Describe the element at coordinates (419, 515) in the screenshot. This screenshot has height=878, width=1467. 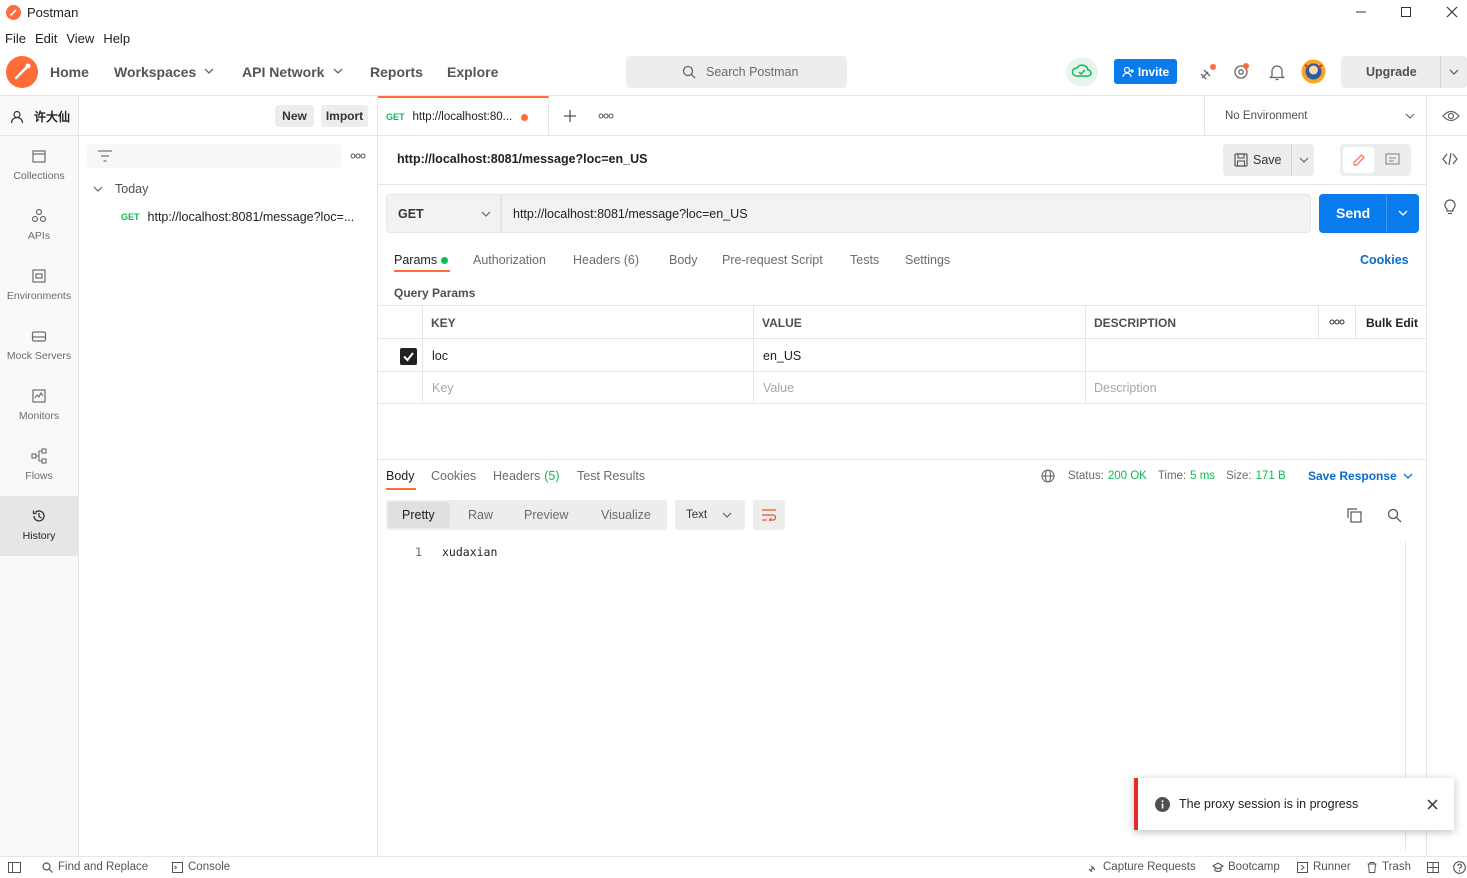
I see `view-mode-pretty: Pretty` at that location.